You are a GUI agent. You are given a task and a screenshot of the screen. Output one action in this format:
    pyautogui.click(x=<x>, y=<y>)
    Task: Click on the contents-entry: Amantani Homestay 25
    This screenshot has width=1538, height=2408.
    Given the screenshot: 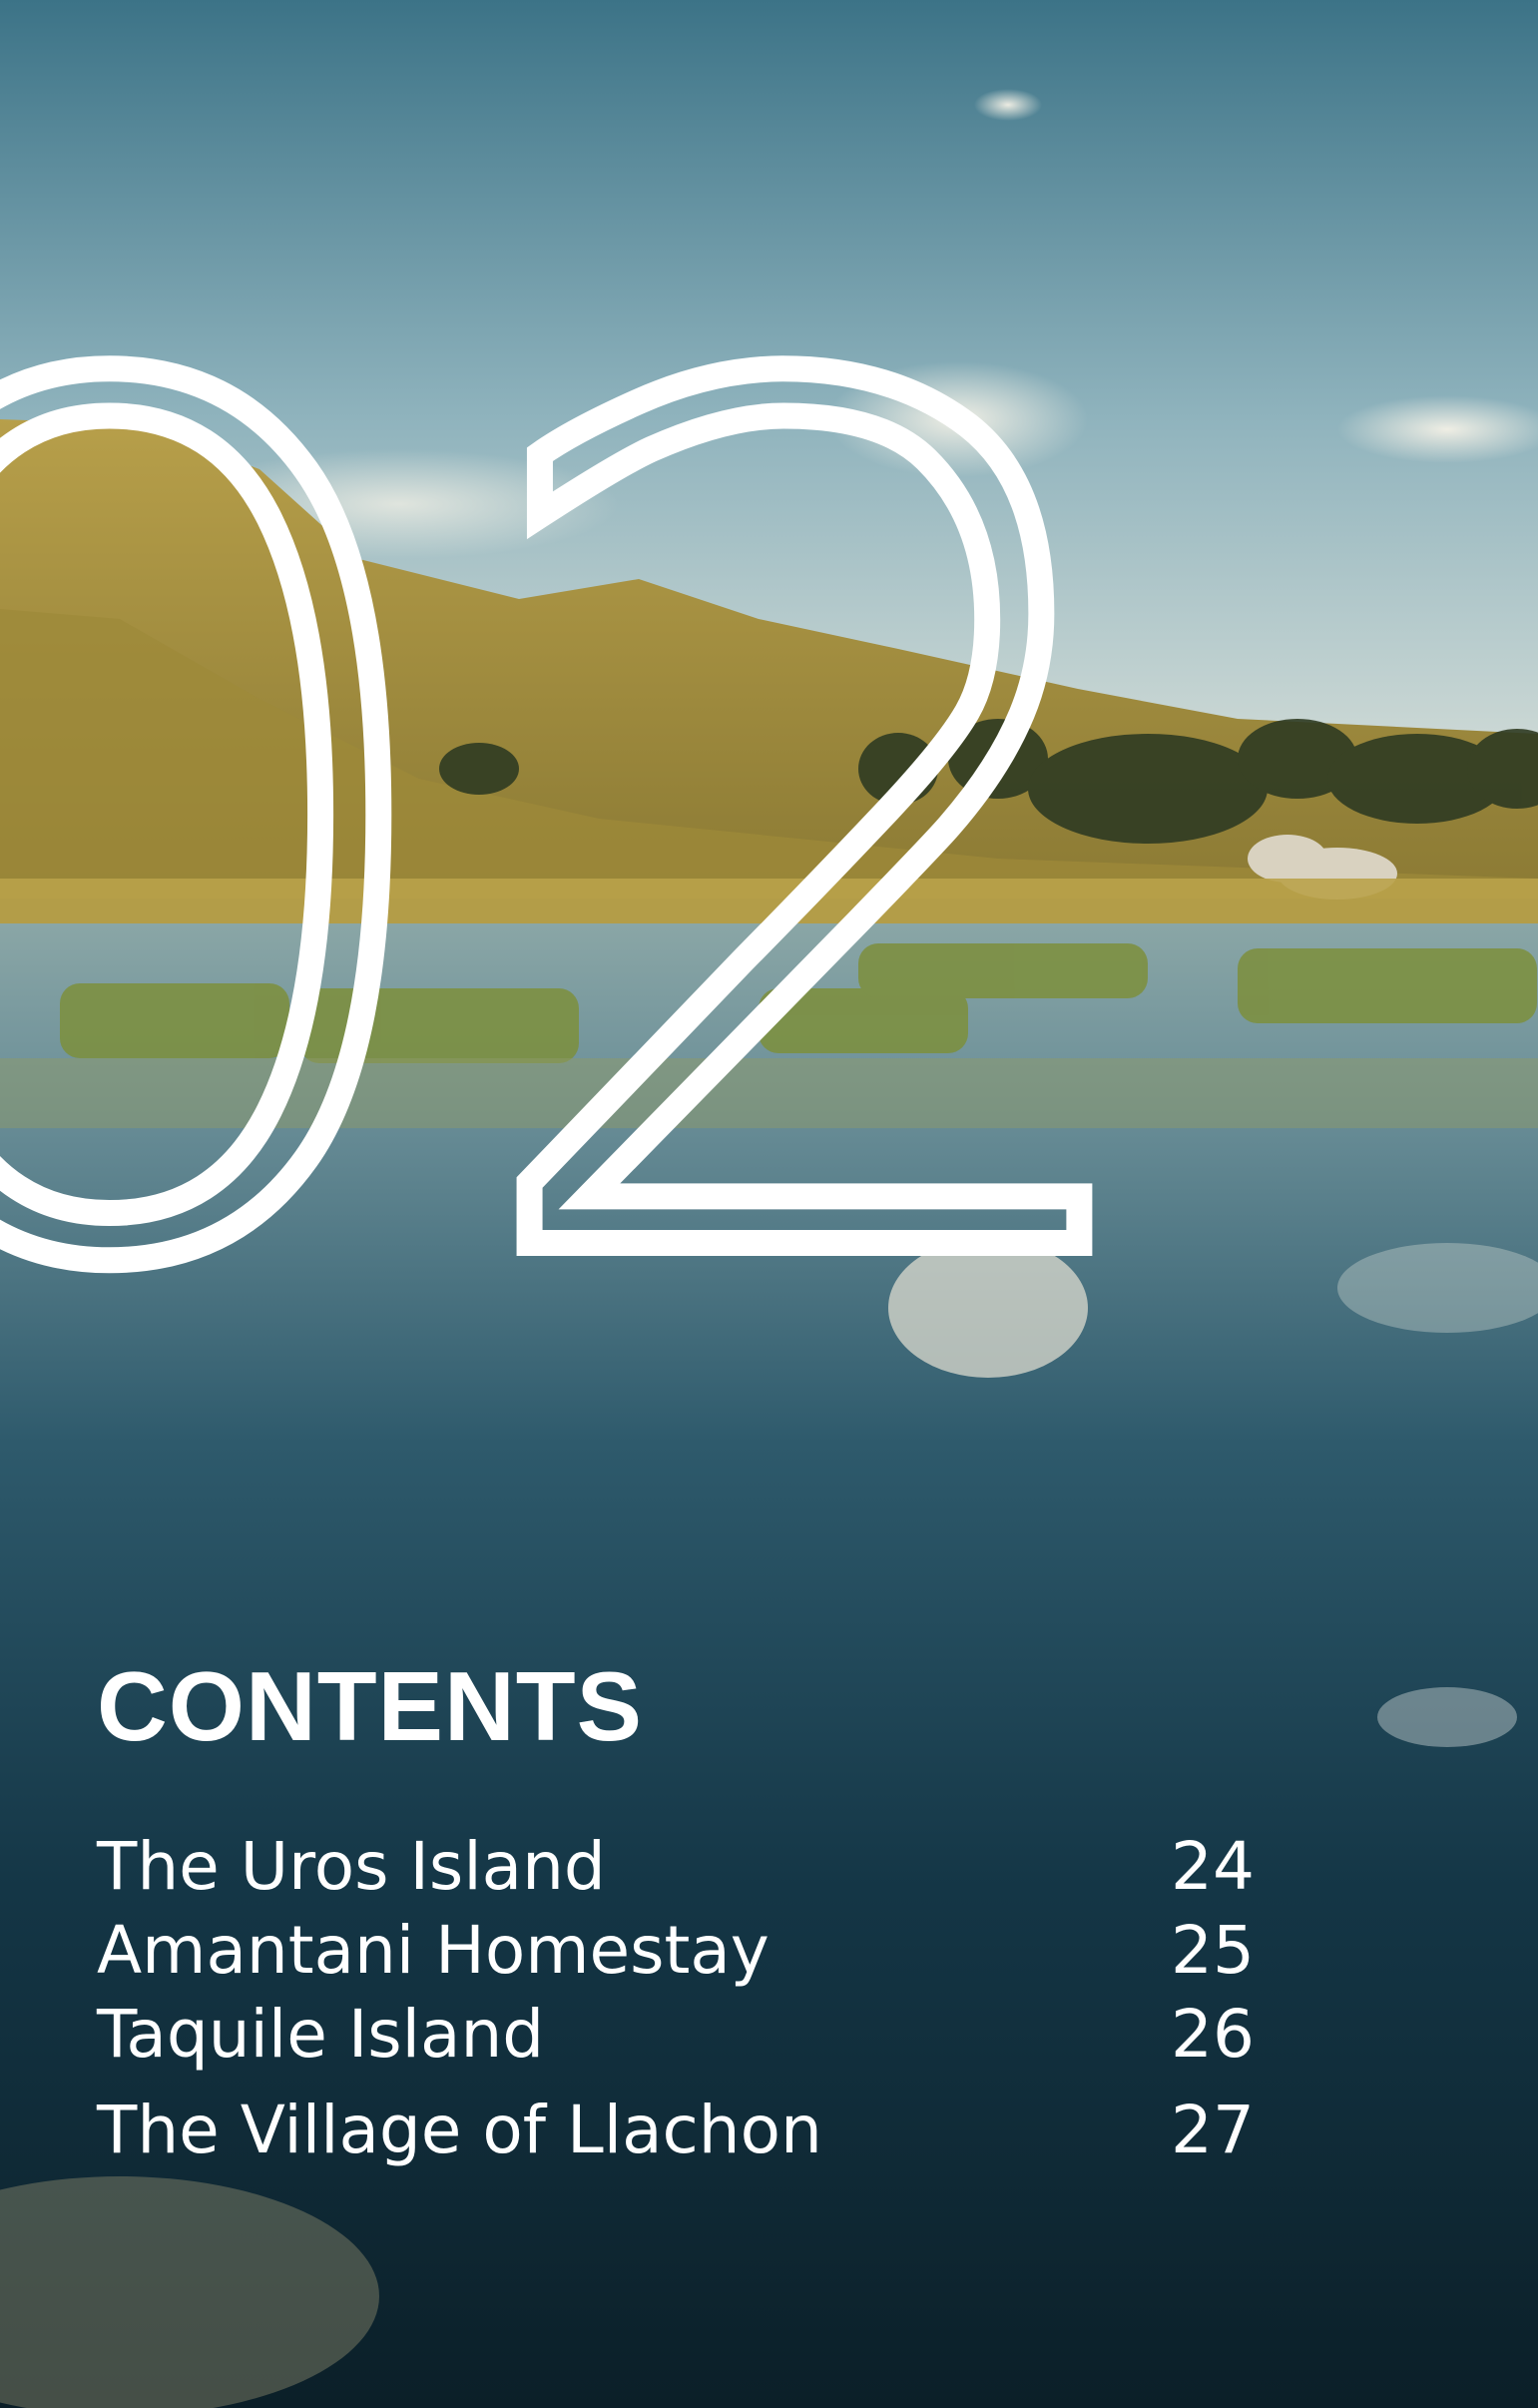 What is the action you would take?
    pyautogui.click(x=676, y=1951)
    